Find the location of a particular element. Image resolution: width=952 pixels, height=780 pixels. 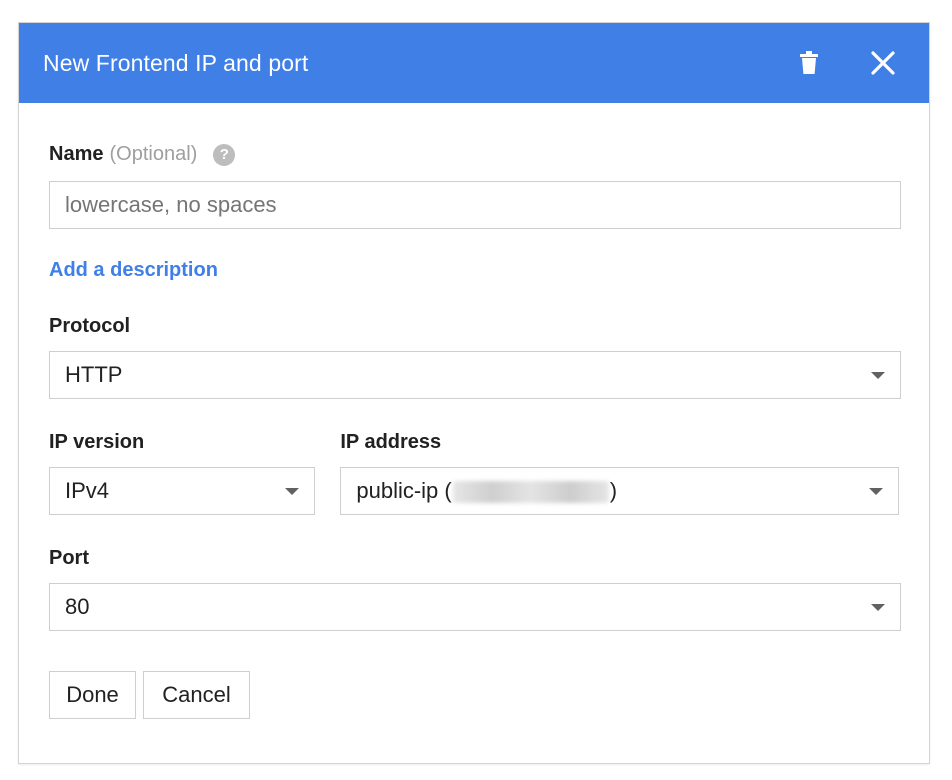

ip-address-suffix: ) is located at coordinates (613, 490).